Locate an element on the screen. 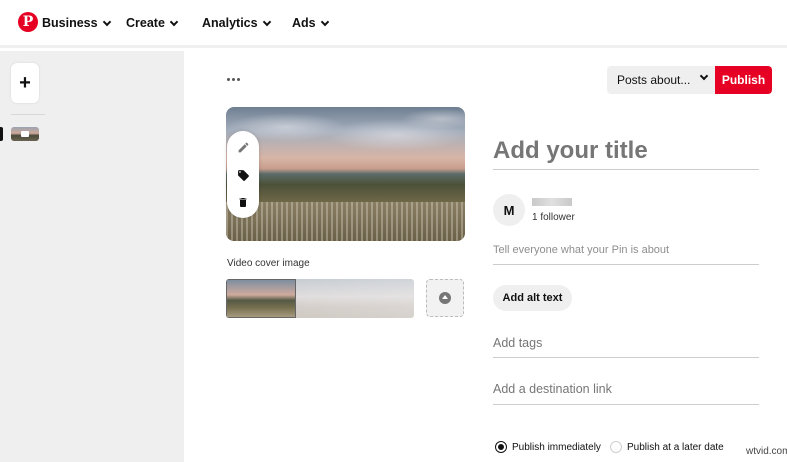 Image resolution: width=787 pixels, height=462 pixels. upload-arrow-icon is located at coordinates (445, 298).